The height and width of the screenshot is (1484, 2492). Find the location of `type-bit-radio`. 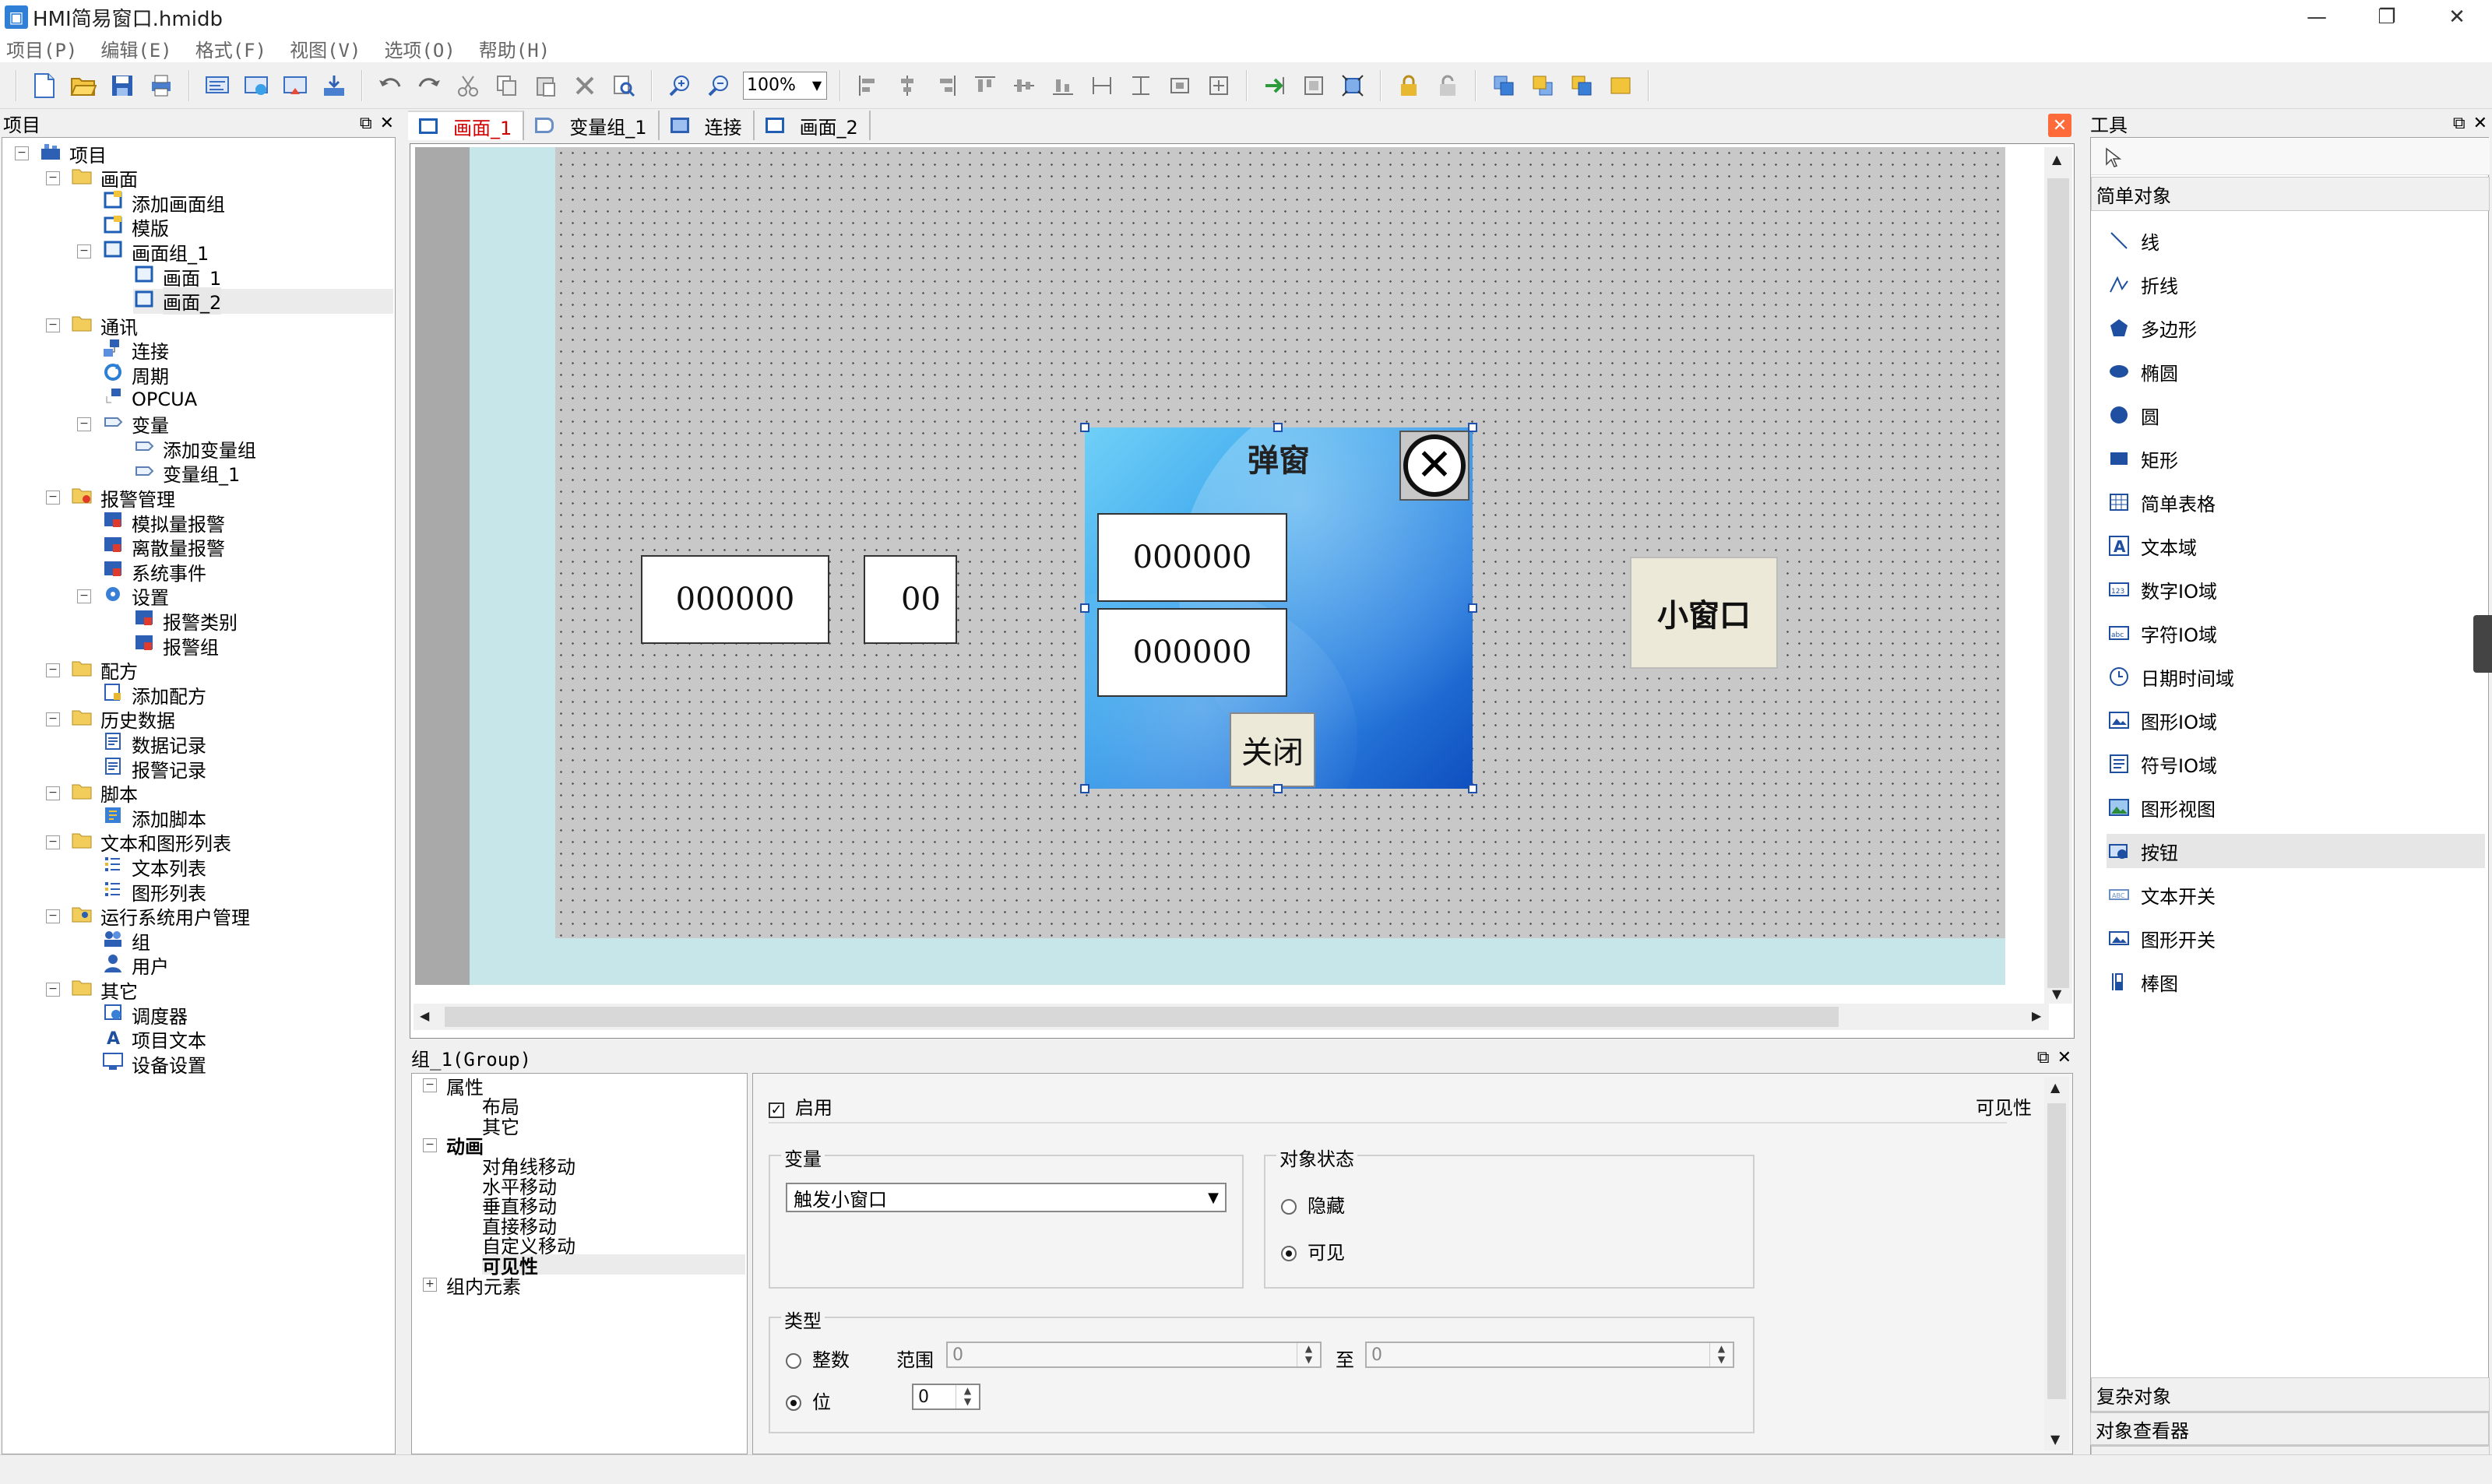

type-bit-radio is located at coordinates (793, 1403).